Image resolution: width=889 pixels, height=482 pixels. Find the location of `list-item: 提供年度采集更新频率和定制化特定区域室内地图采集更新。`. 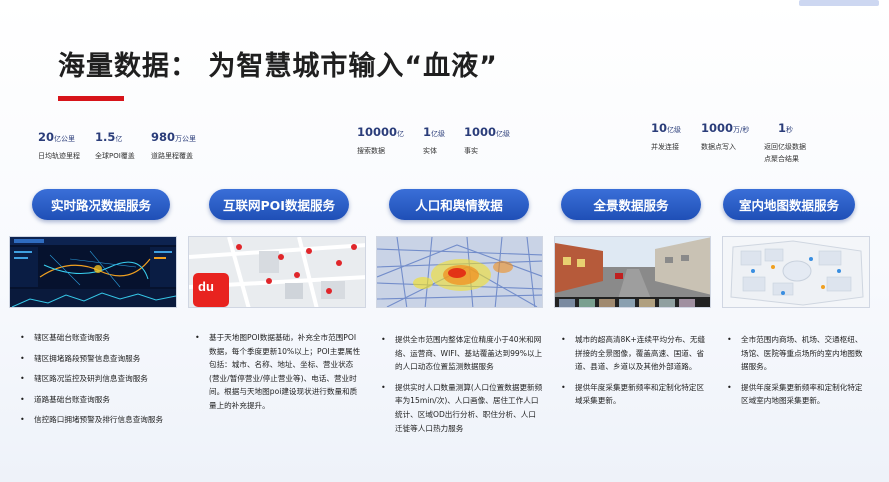

list-item: 提供年度采集更新频率和定制化特定区域室内地图采集更新。 is located at coordinates (795, 394).